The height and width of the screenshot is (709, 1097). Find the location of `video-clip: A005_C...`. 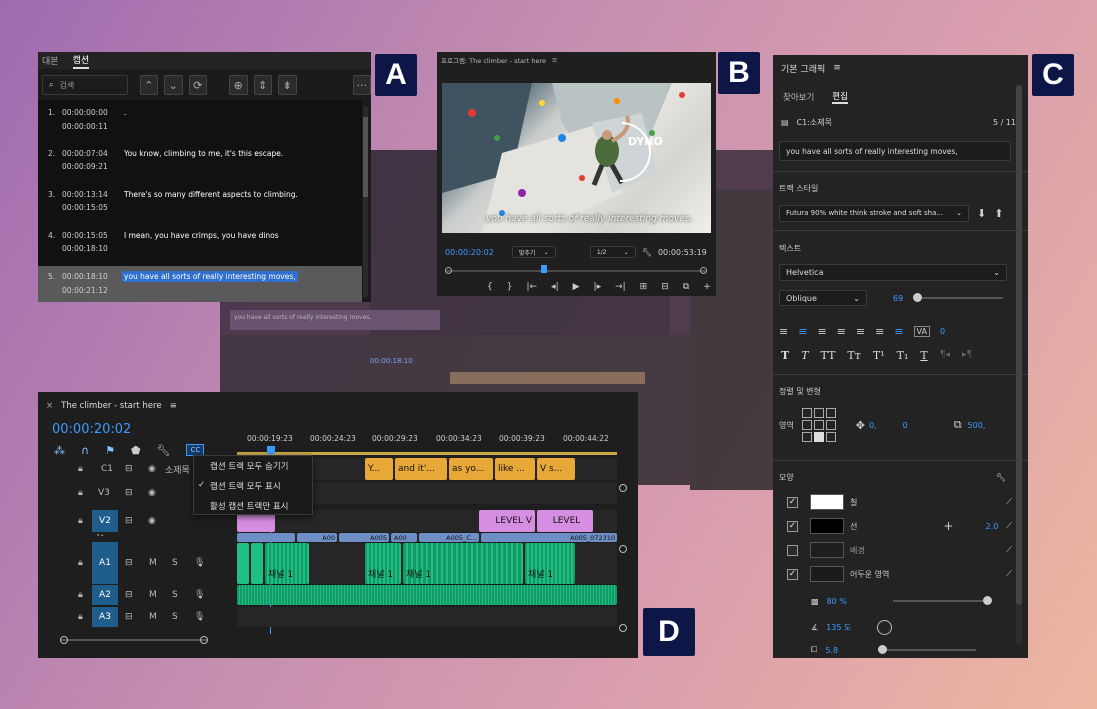

video-clip: A005_C... is located at coordinates (449, 537).